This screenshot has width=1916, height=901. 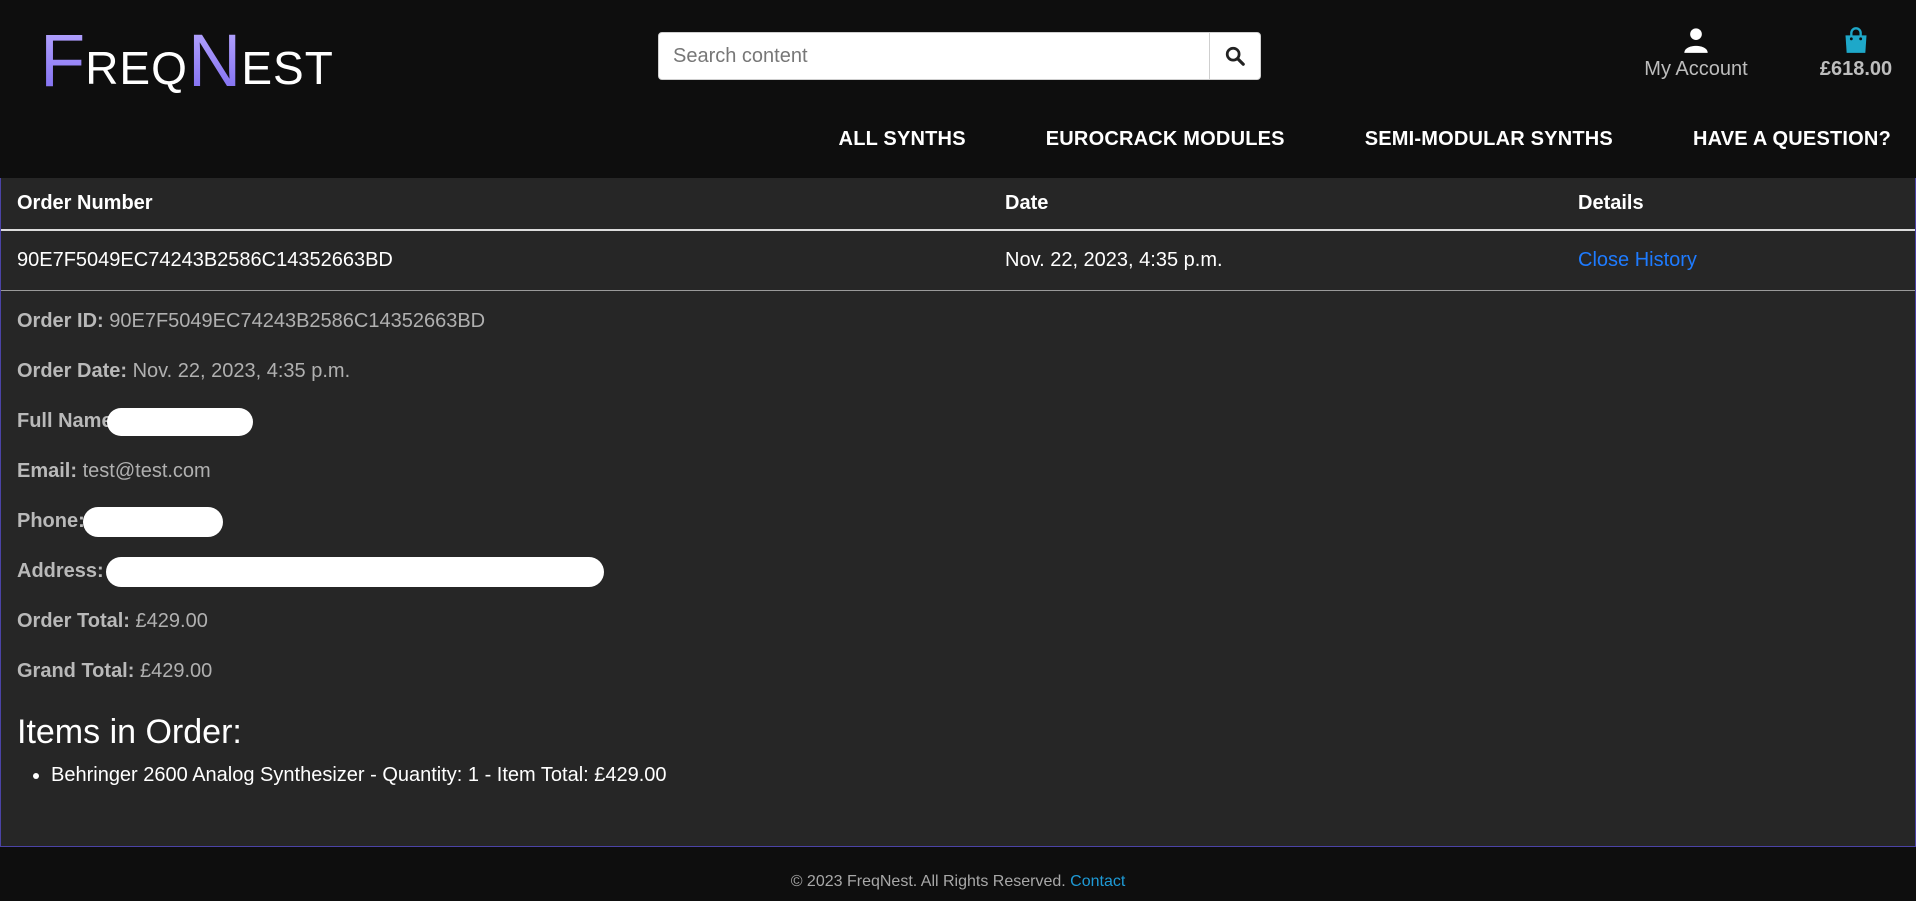 I want to click on items-in-order-heading: Items in Order:, so click(x=129, y=732).